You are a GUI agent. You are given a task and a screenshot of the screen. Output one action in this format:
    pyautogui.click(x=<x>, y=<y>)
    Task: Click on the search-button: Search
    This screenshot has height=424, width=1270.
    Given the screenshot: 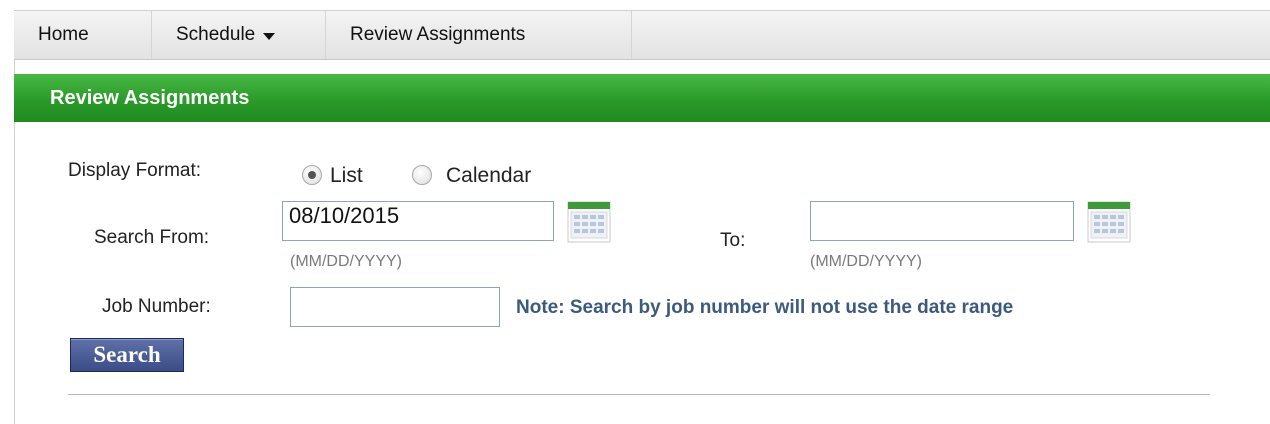 What is the action you would take?
    pyautogui.click(x=127, y=355)
    